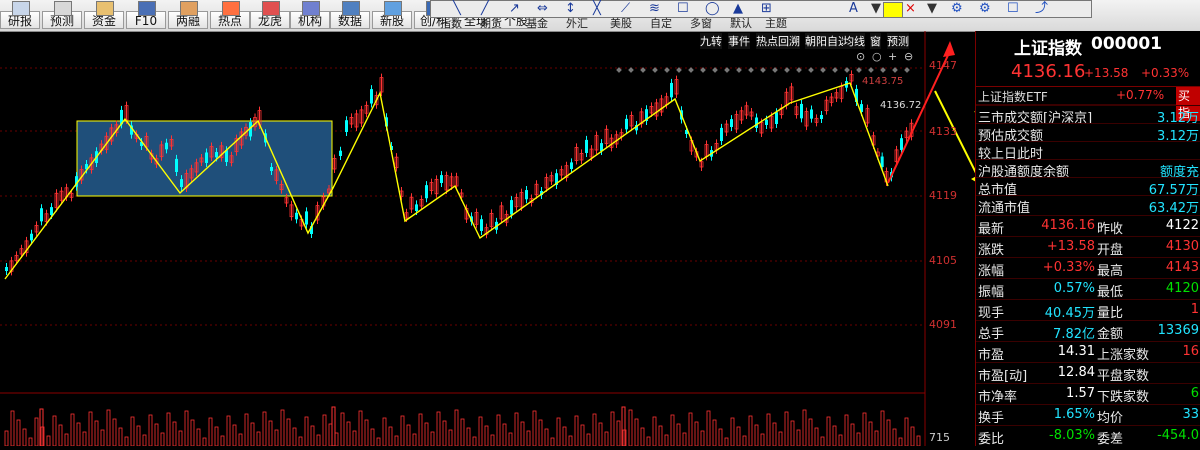  I want to click on quote-row: 现手 40.45万 量比 1, so click(1088, 310).